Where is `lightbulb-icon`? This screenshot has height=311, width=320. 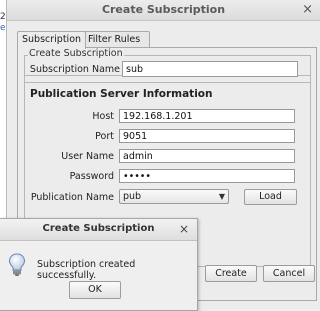 lightbulb-icon is located at coordinates (17, 264).